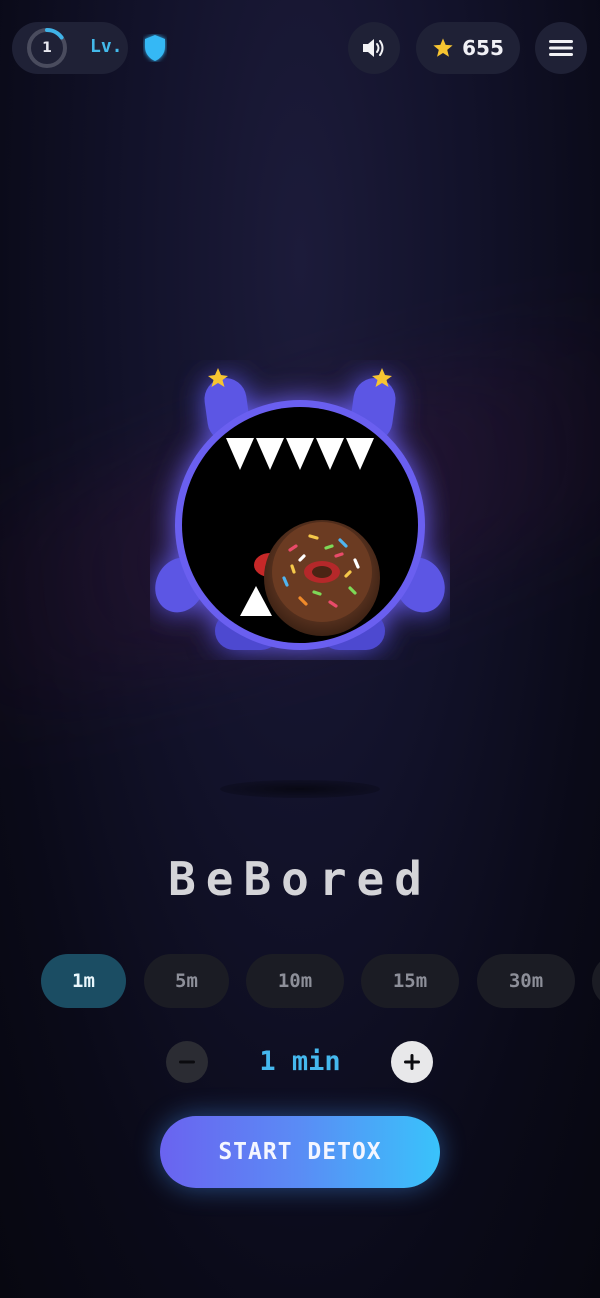  What do you see at coordinates (300, 1152) in the screenshot?
I see `start-detox-button: START DETOX` at bounding box center [300, 1152].